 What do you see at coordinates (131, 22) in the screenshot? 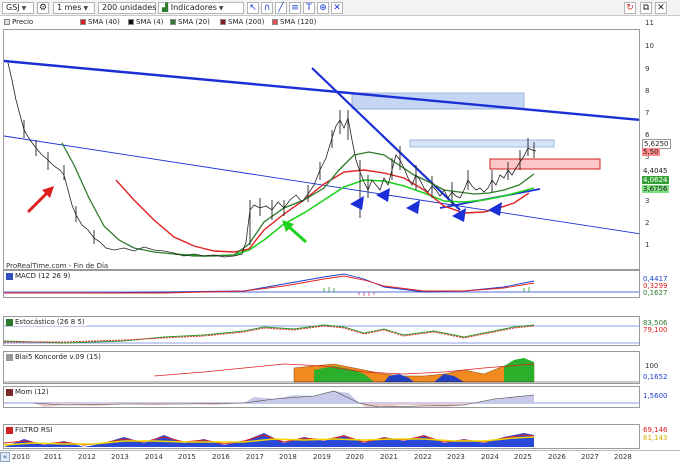
I see `sma4-swatch` at bounding box center [131, 22].